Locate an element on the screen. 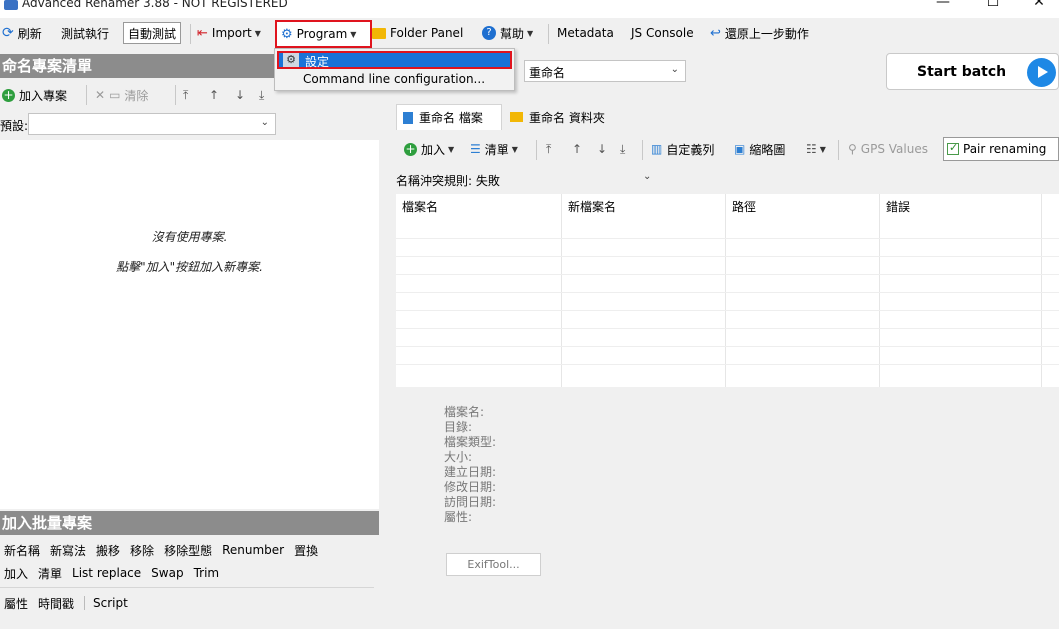 The width and height of the screenshot is (1059, 629). method-row-2: 加入 清單 List replace Swap Trim is located at coordinates (116, 573).